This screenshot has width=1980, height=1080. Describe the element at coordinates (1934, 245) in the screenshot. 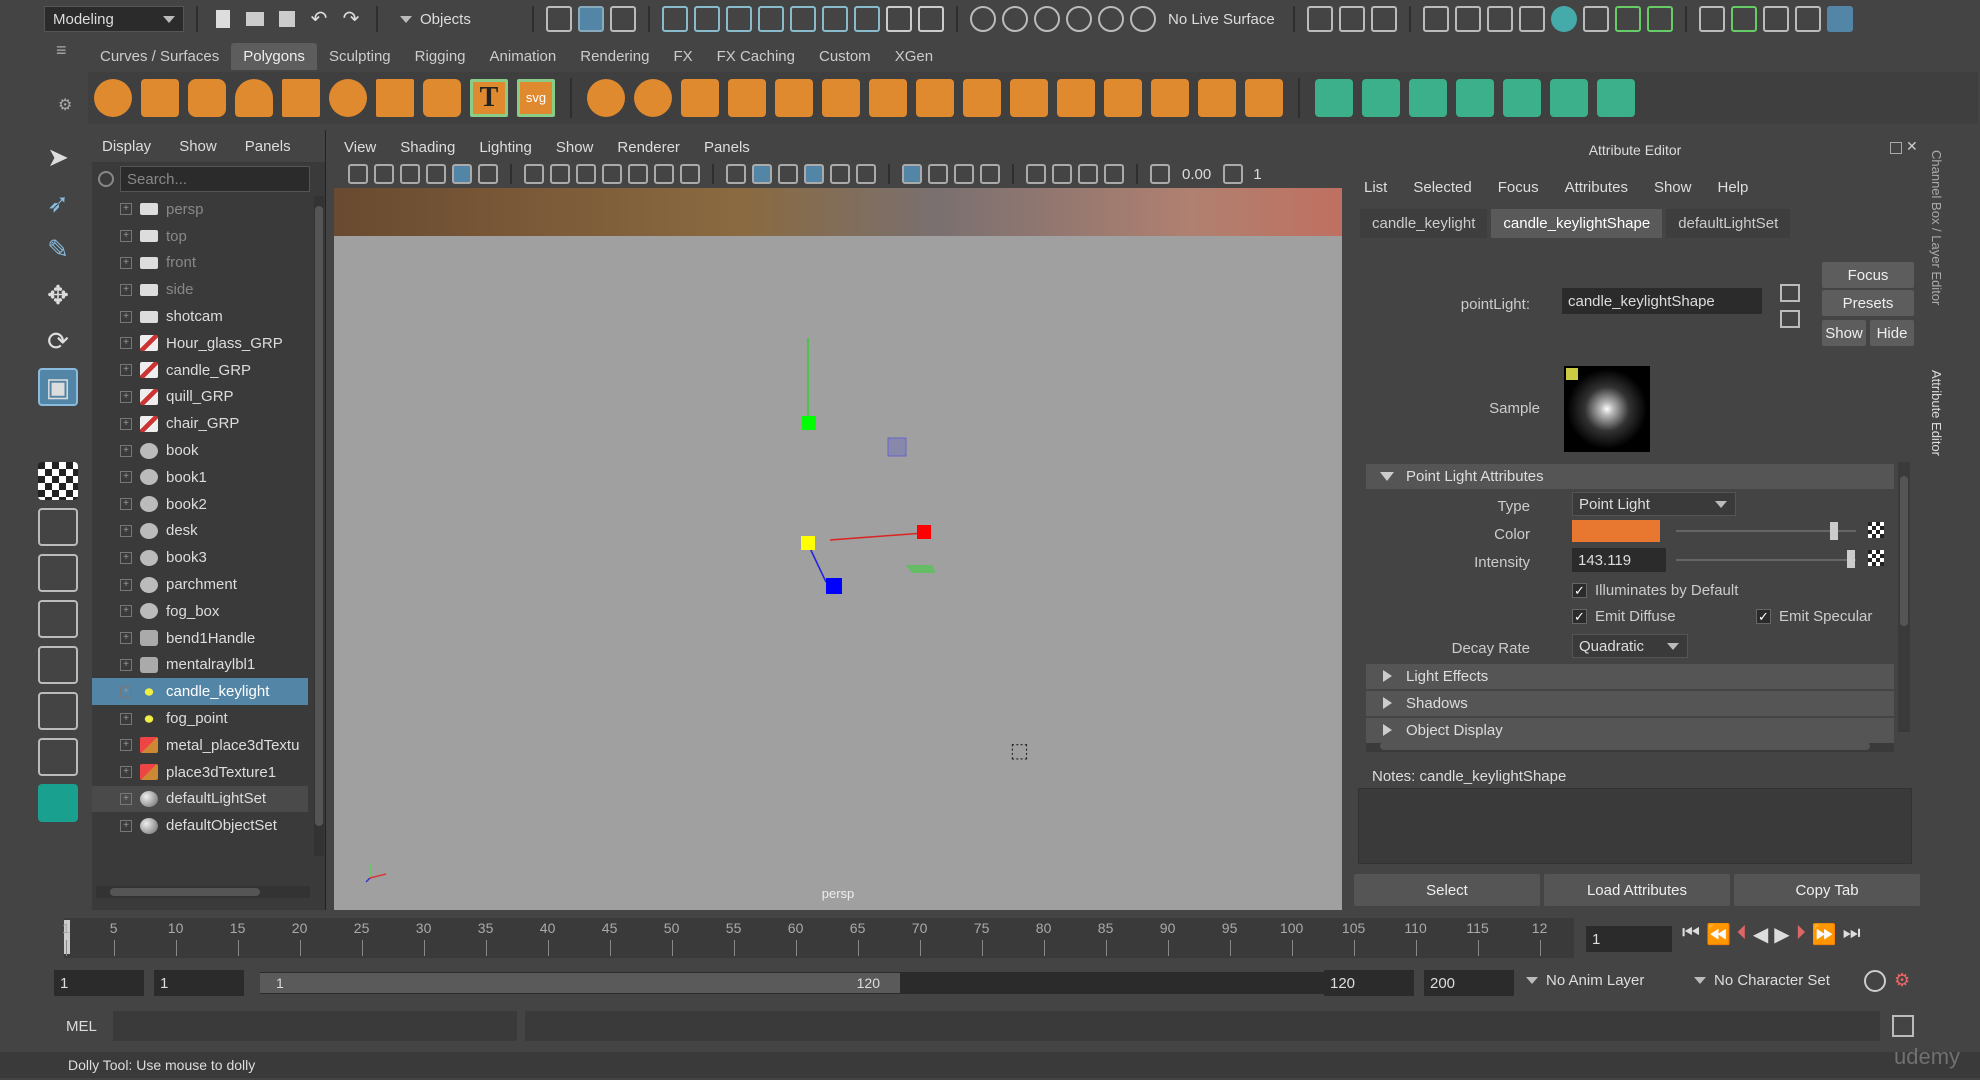

I see `channel-box-side-tab: Channel Box / Layer Editor` at that location.